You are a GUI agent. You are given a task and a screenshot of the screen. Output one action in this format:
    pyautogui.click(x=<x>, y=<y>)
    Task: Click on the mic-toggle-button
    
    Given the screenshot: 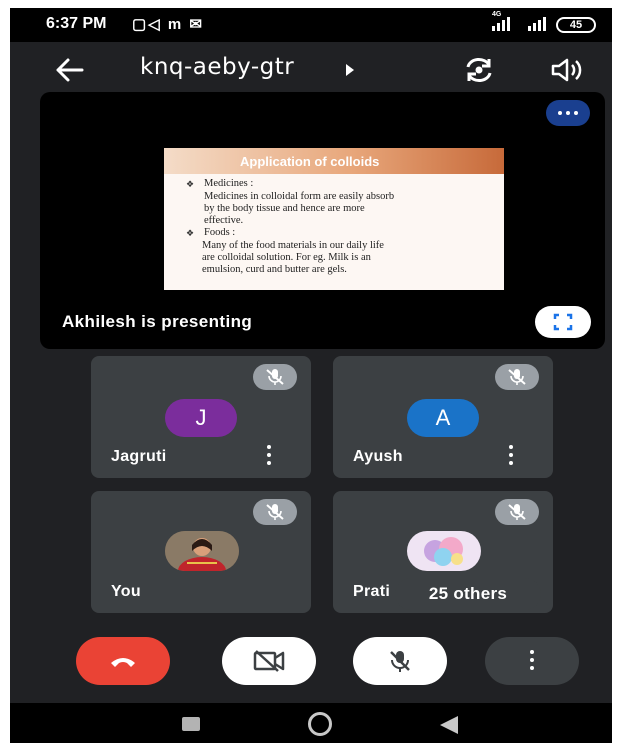 What is the action you would take?
    pyautogui.click(x=400, y=661)
    